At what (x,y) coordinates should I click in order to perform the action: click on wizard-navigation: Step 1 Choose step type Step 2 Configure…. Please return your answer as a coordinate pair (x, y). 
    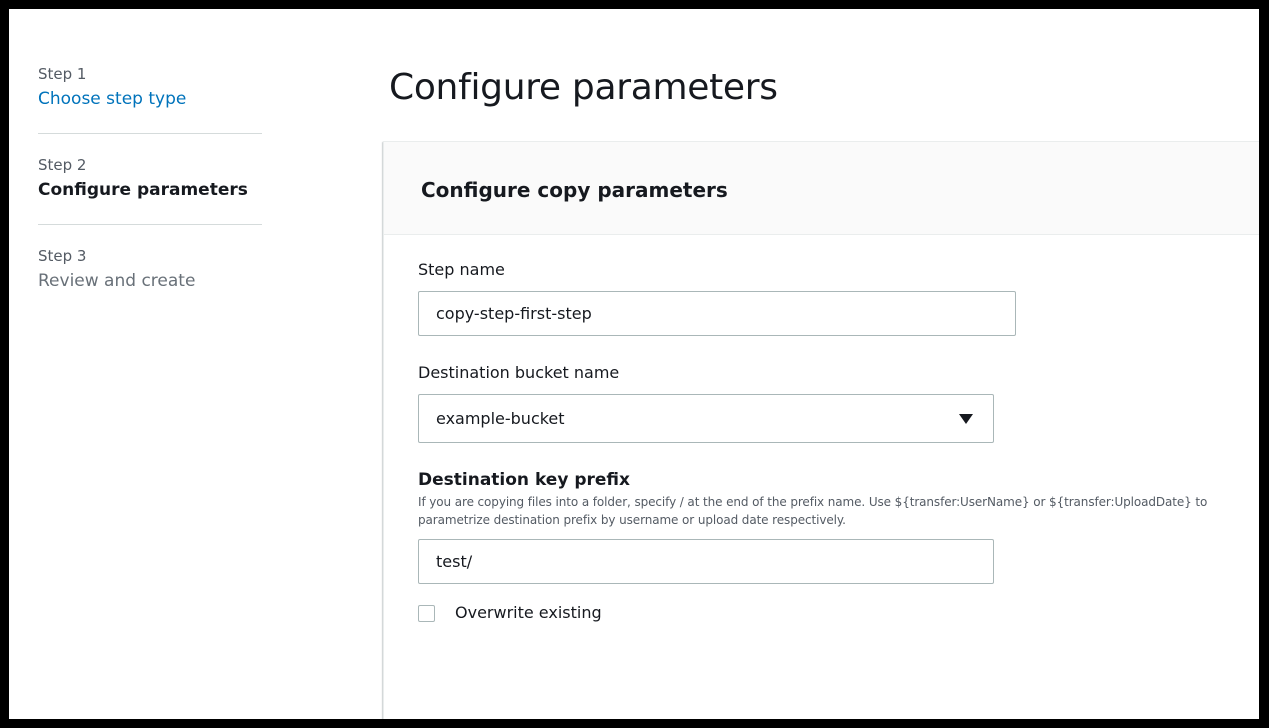
    Looking at the image, I should click on (150, 199).